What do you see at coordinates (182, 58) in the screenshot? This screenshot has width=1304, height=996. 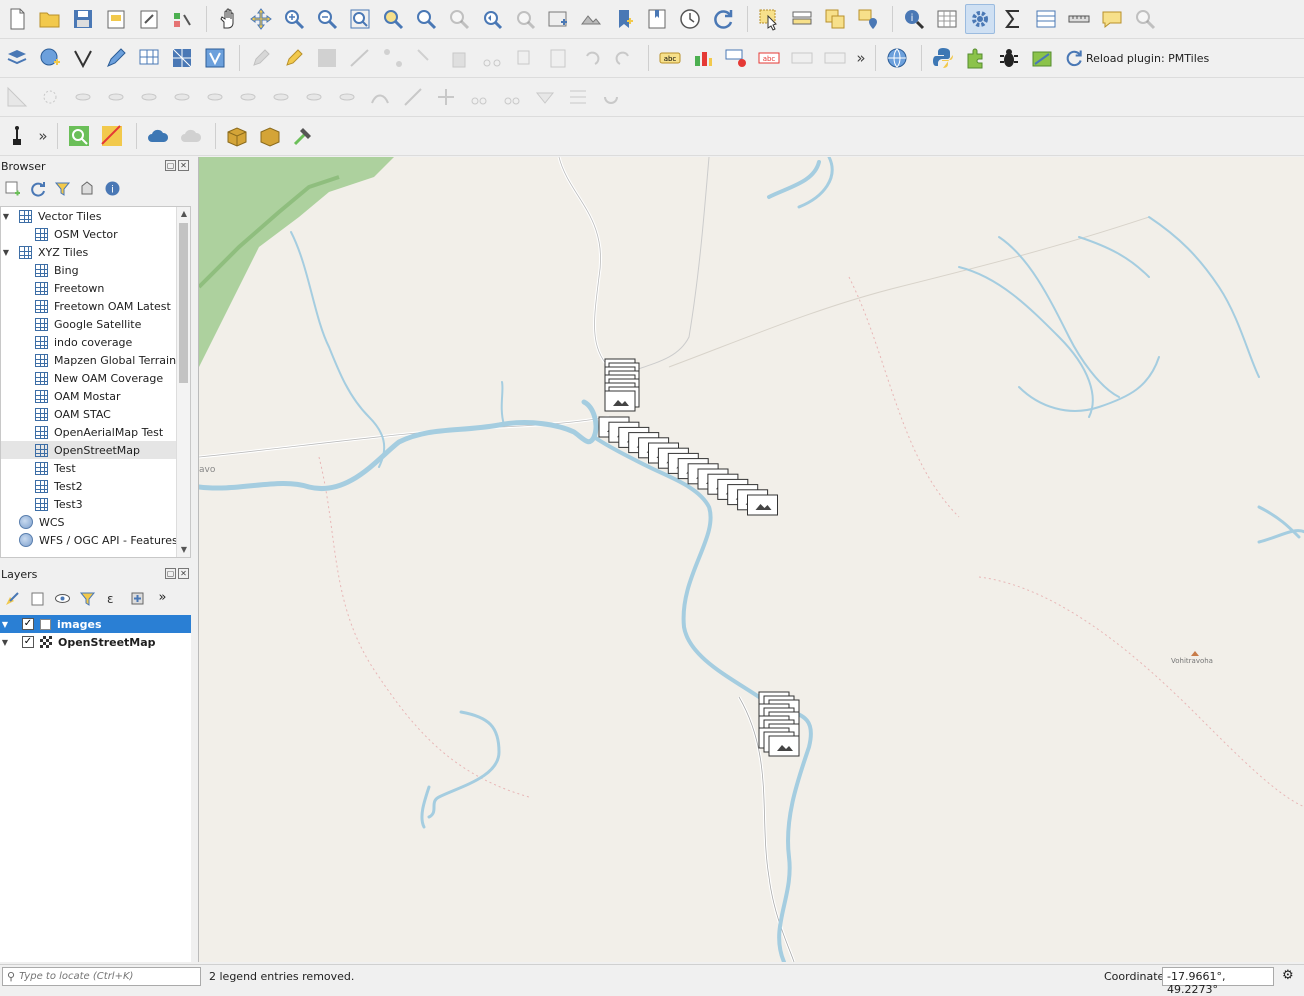 I see `add-mesh-button` at bounding box center [182, 58].